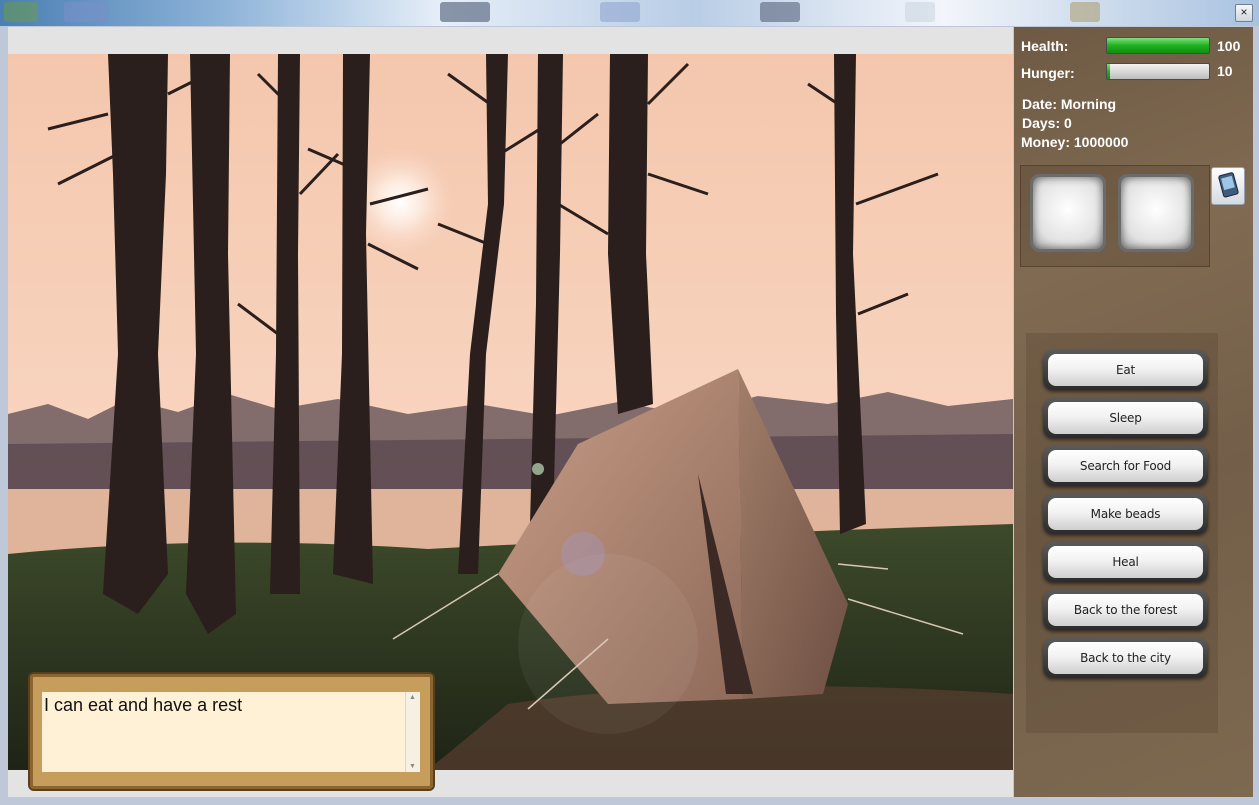 This screenshot has height=805, width=1259. What do you see at coordinates (21, 12) in the screenshot?
I see `app-icon` at bounding box center [21, 12].